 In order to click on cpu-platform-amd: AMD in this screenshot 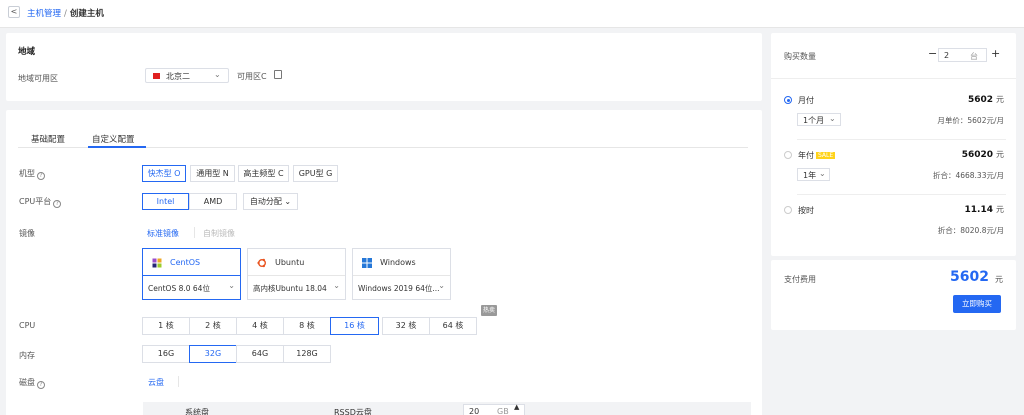, I will do `click(213, 201)`.